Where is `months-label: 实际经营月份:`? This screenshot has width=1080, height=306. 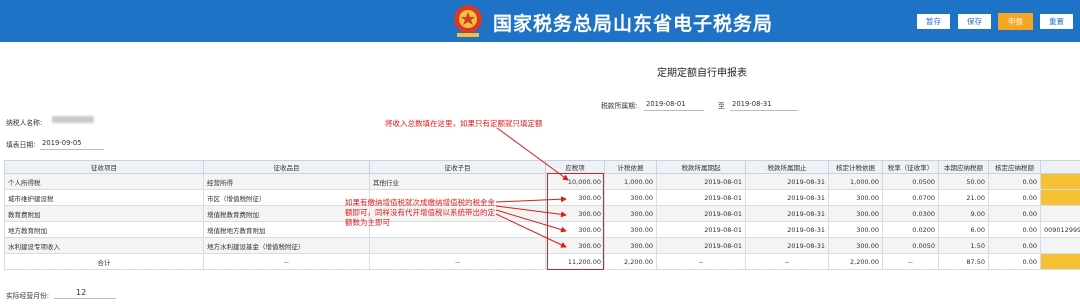 months-label: 实际经营月份: is located at coordinates (28, 296).